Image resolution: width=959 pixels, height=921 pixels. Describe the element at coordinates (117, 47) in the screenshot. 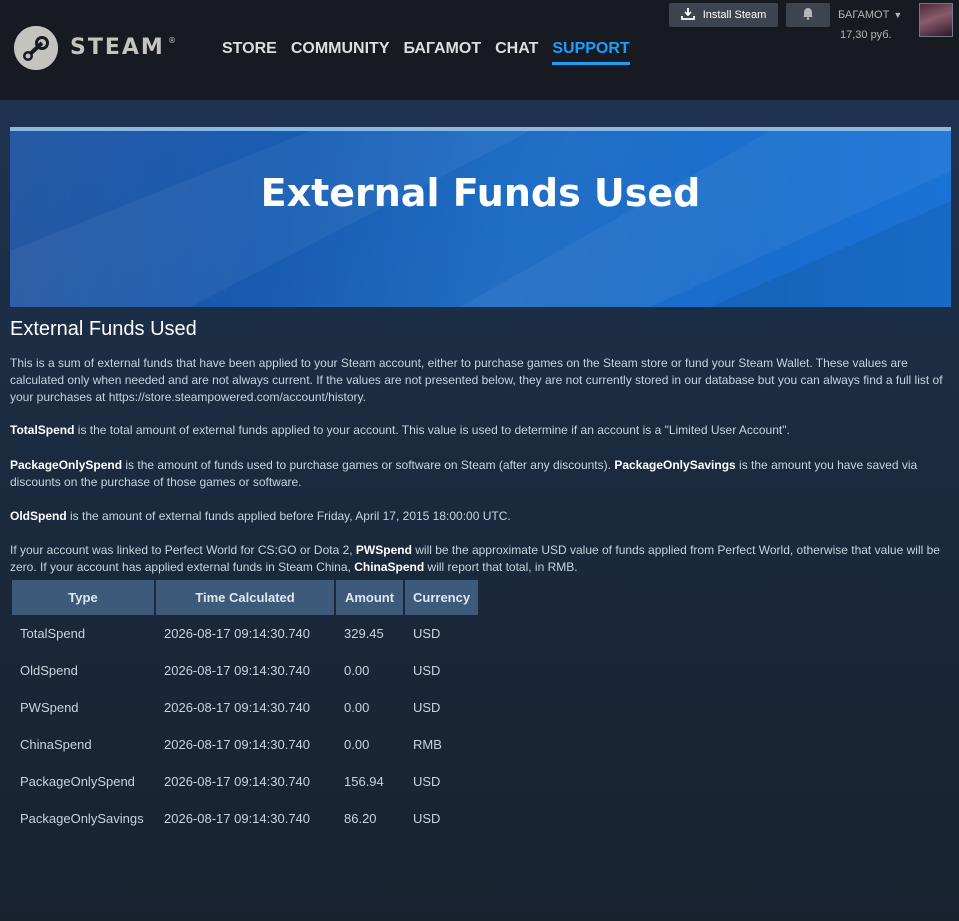

I see `steam-logo-text: STEAM` at that location.